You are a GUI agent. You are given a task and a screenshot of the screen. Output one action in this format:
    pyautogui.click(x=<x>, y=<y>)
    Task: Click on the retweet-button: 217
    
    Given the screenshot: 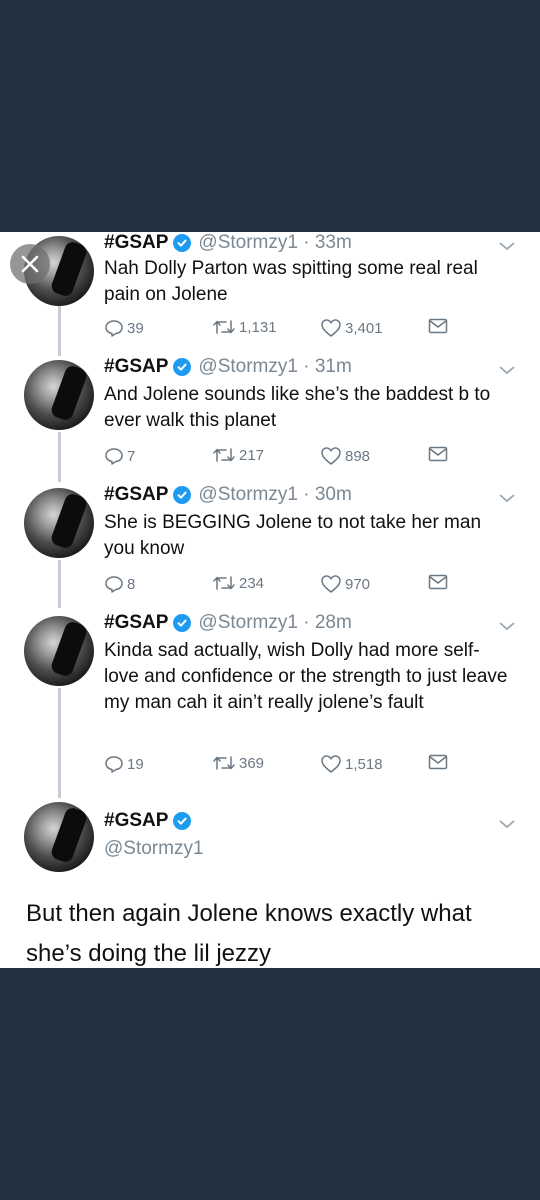 What is the action you would take?
    pyautogui.click(x=238, y=455)
    